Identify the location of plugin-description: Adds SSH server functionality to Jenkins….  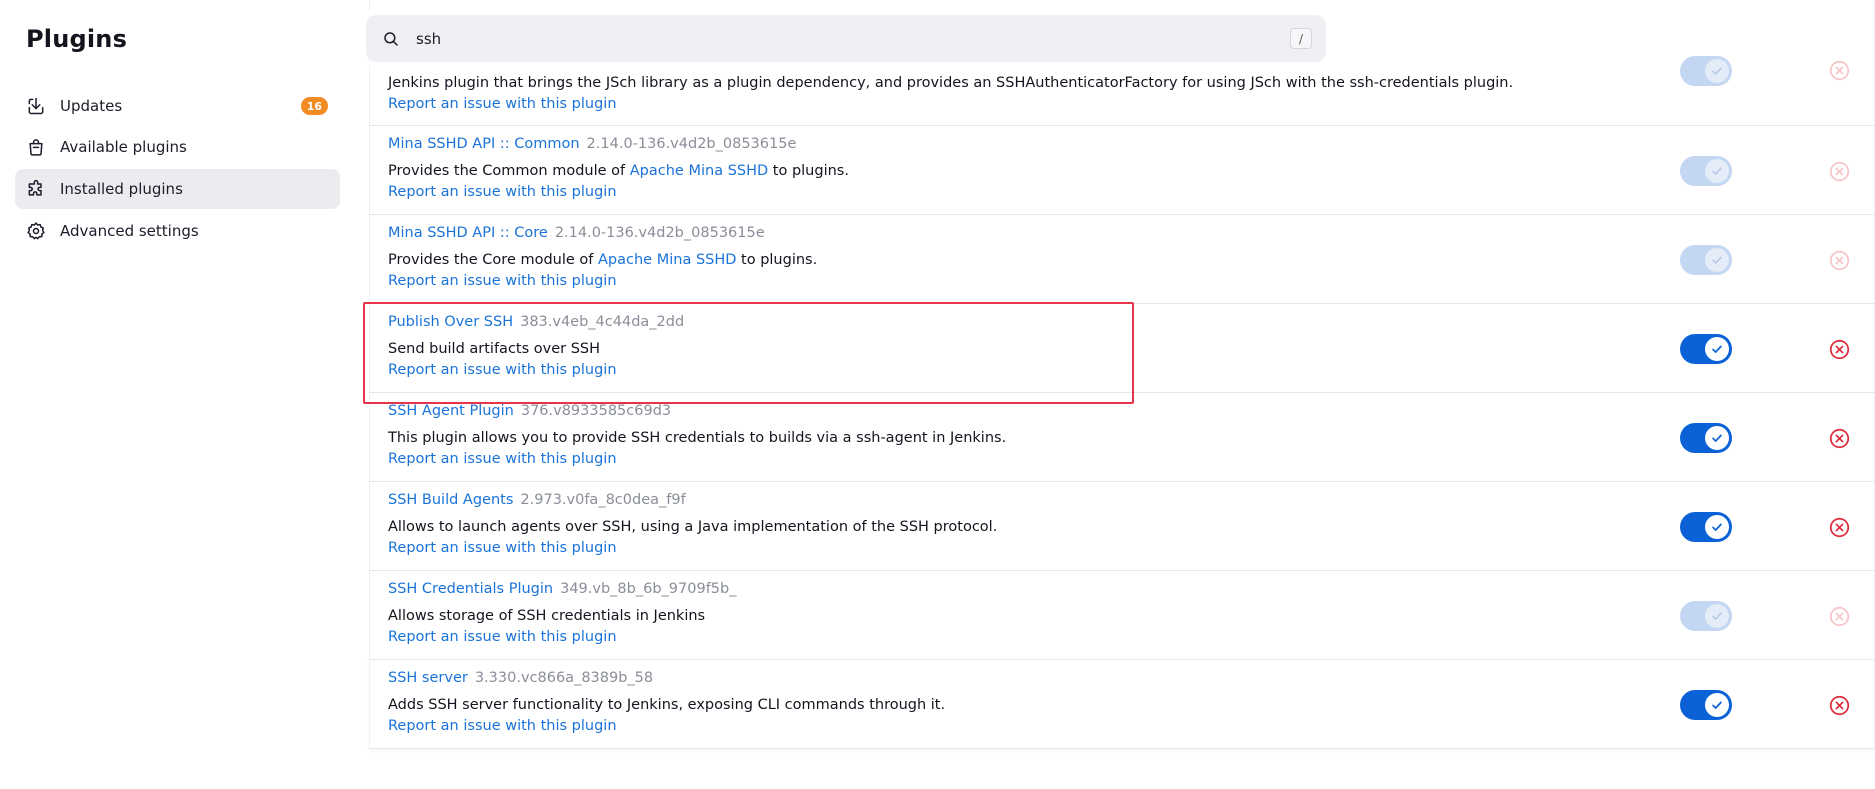
(667, 705).